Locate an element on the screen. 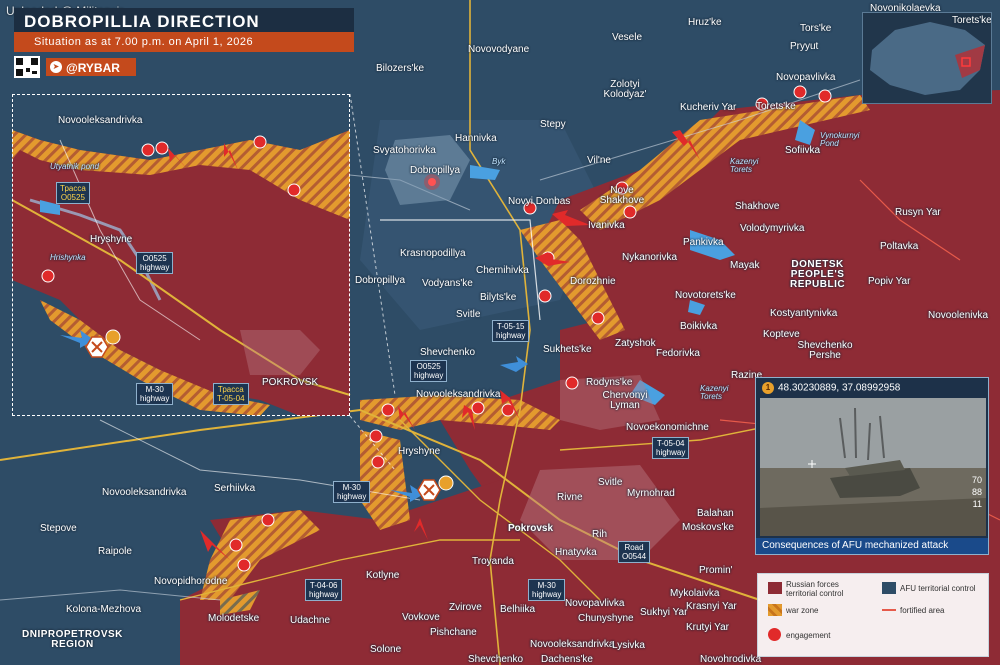 The width and height of the screenshot is (1000, 665). settlement-label: Hnatyvka is located at coordinates (576, 552).